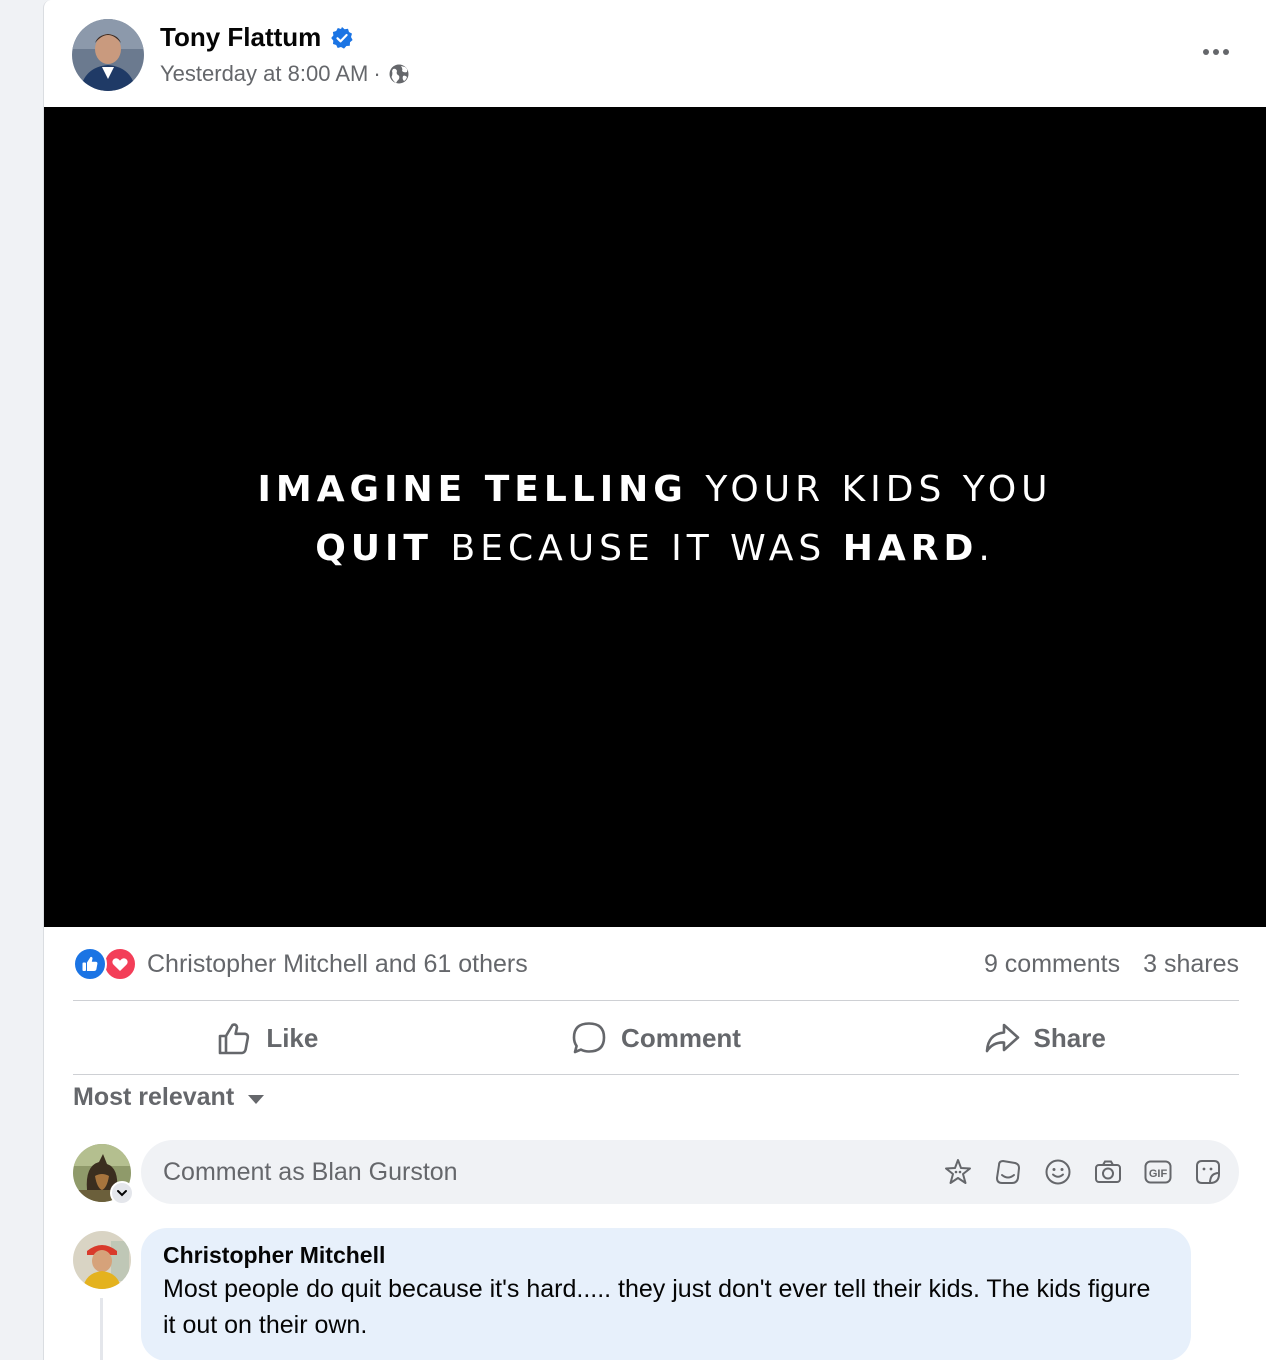 The height and width of the screenshot is (1360, 1266). What do you see at coordinates (1052, 964) in the screenshot?
I see `comments-count: 9 comments` at bounding box center [1052, 964].